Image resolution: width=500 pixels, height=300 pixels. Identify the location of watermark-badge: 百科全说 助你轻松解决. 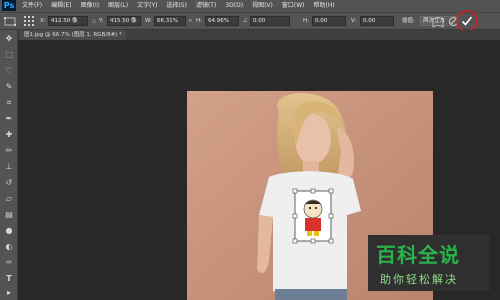
(429, 263).